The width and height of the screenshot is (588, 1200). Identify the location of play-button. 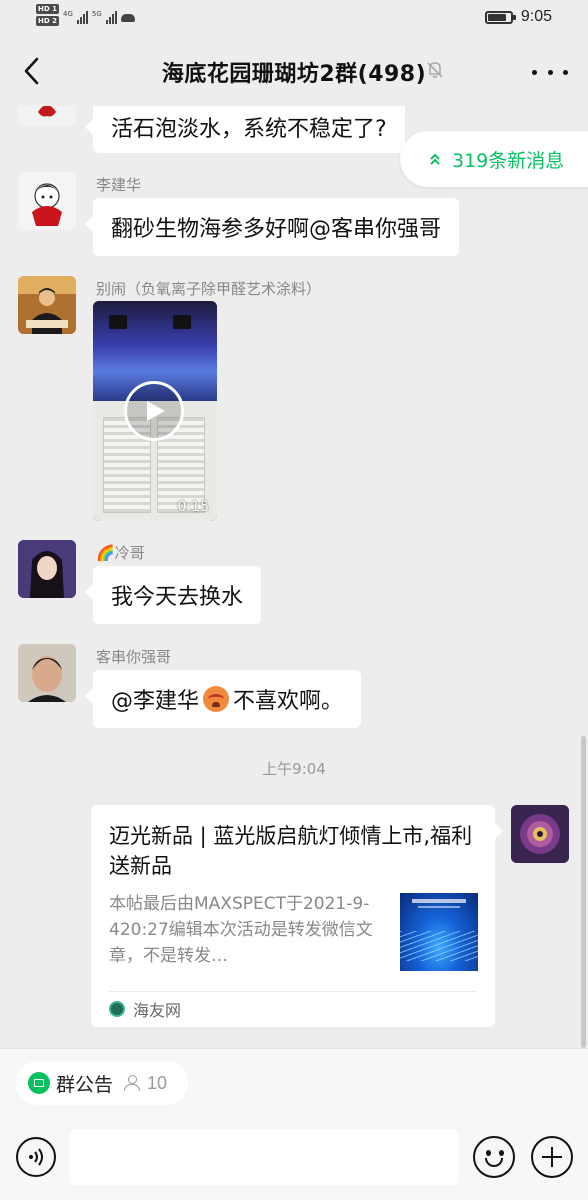
(154, 411).